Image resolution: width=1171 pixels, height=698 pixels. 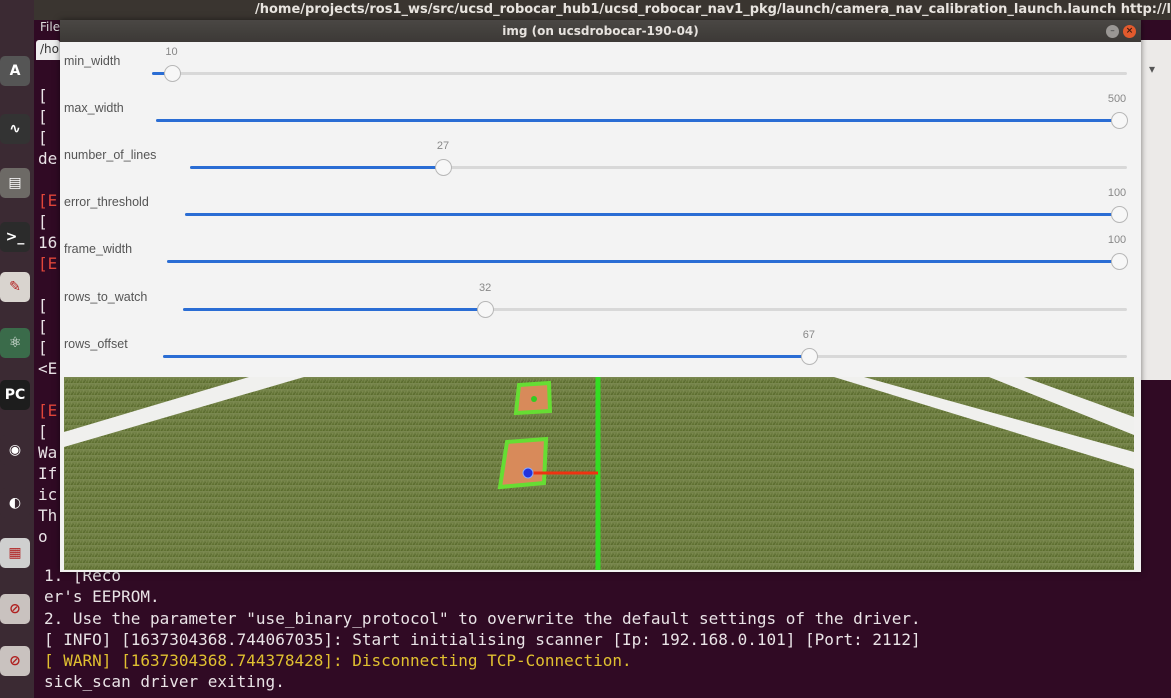 What do you see at coordinates (645, 347) in the screenshot?
I see `trackbar-track: 67` at bounding box center [645, 347].